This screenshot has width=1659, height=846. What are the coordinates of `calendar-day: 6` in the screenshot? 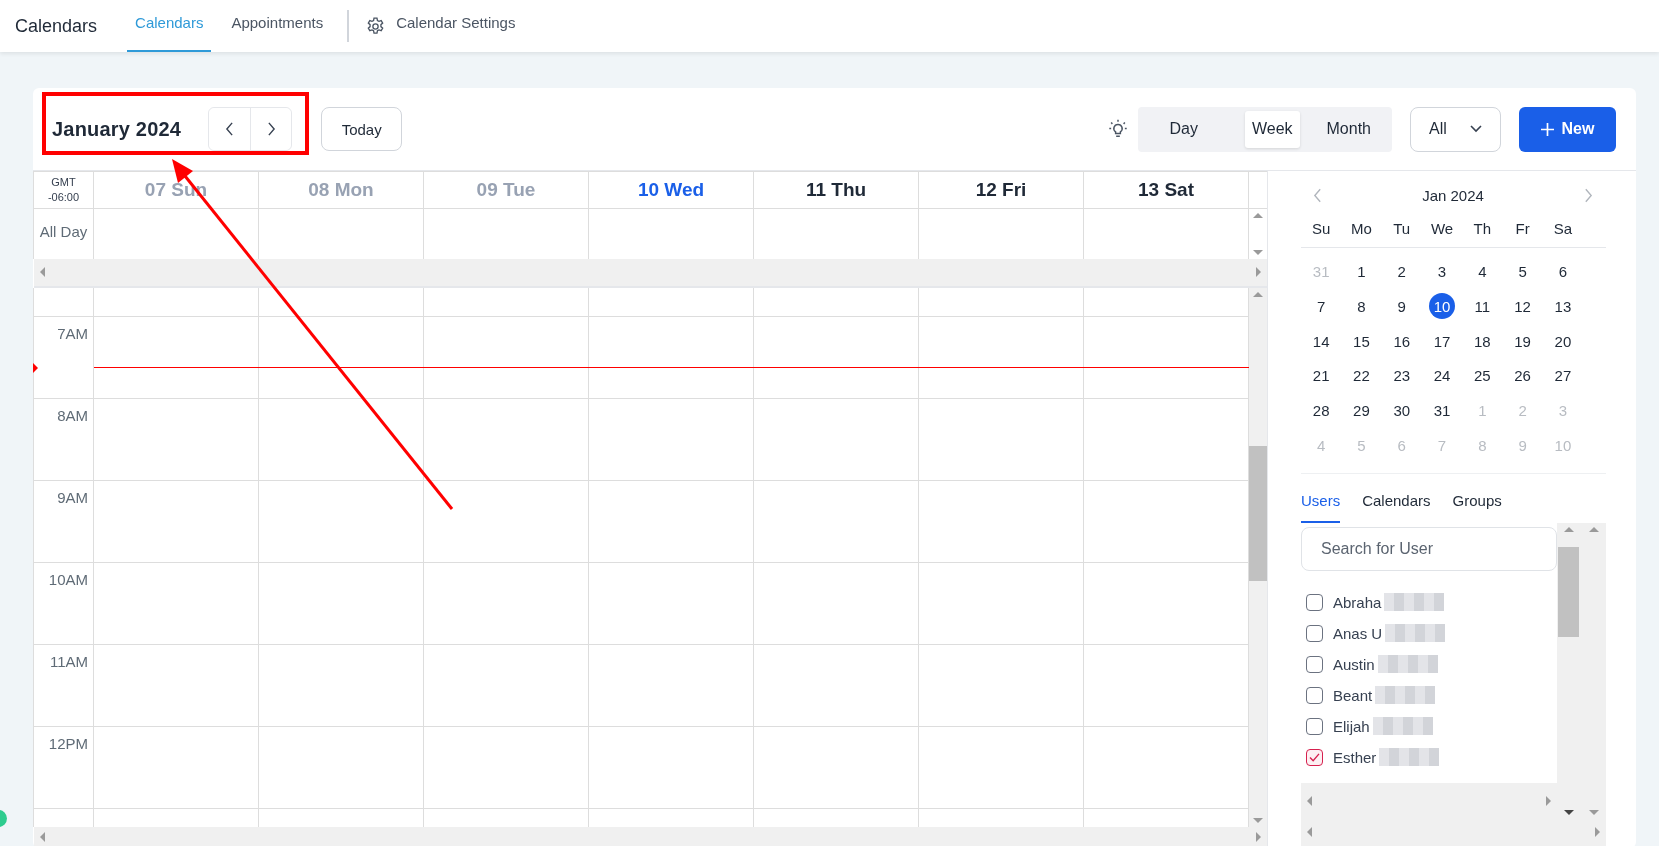 It's located at (1562, 271).